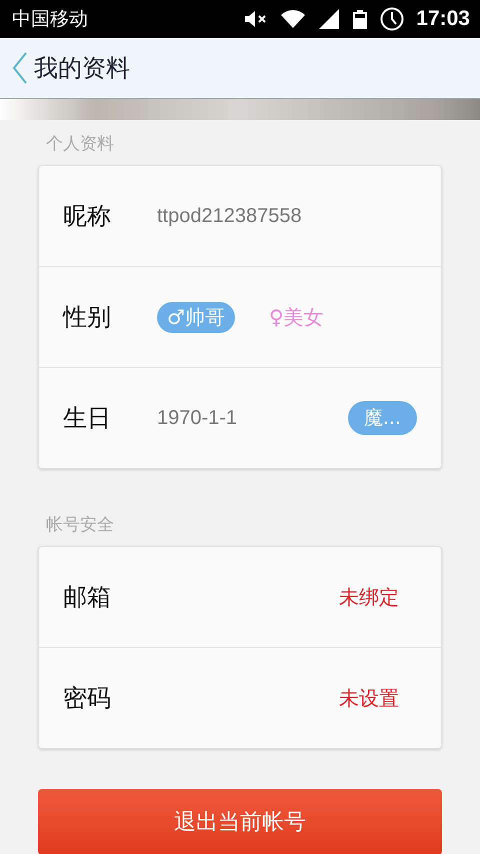 The width and height of the screenshot is (480, 854). I want to click on field-label: 生日, so click(87, 418).